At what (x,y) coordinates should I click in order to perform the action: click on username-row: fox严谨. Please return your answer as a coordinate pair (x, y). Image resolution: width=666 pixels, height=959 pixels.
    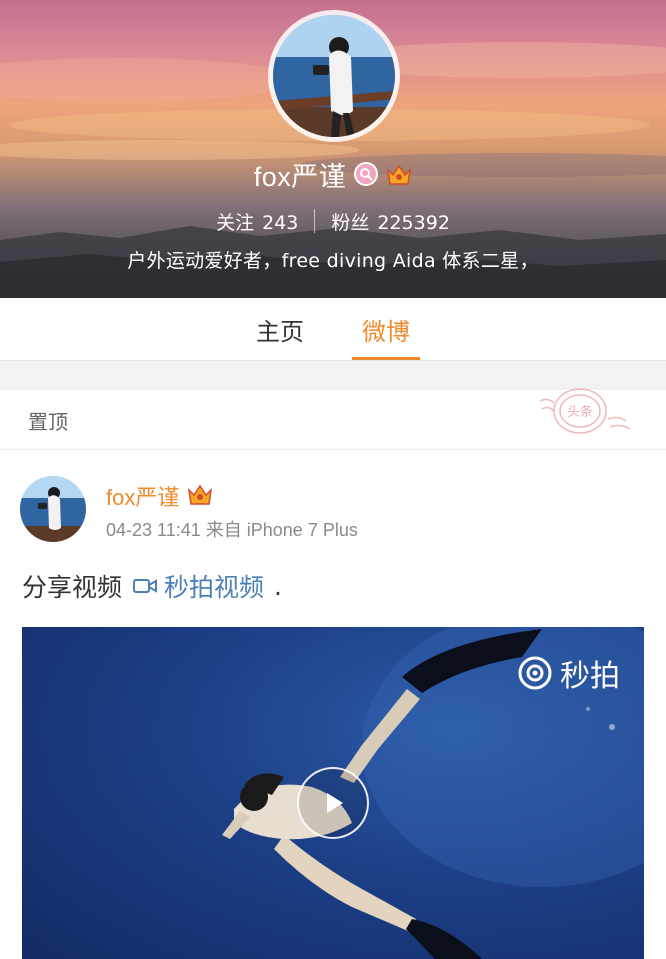
    Looking at the image, I should click on (333, 174).